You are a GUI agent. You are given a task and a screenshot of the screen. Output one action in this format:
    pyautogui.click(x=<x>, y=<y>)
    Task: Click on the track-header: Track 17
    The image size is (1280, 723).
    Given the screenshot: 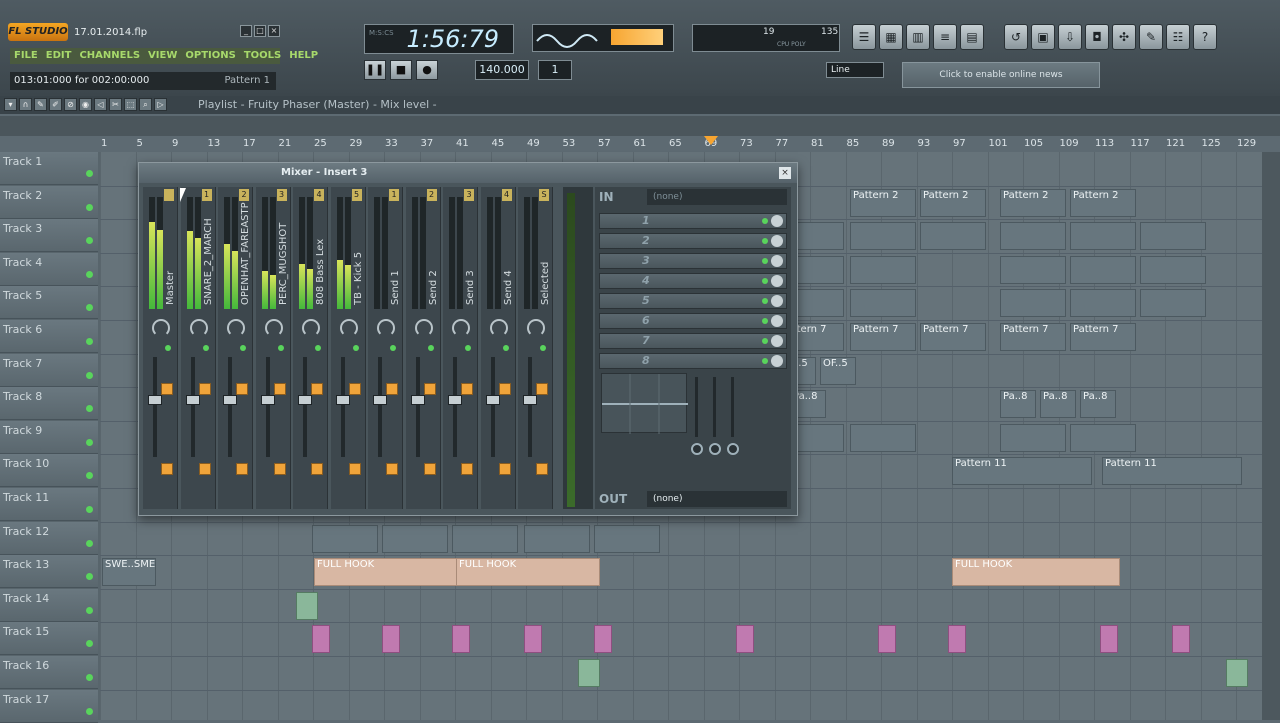 What is the action you would take?
    pyautogui.click(x=49, y=706)
    